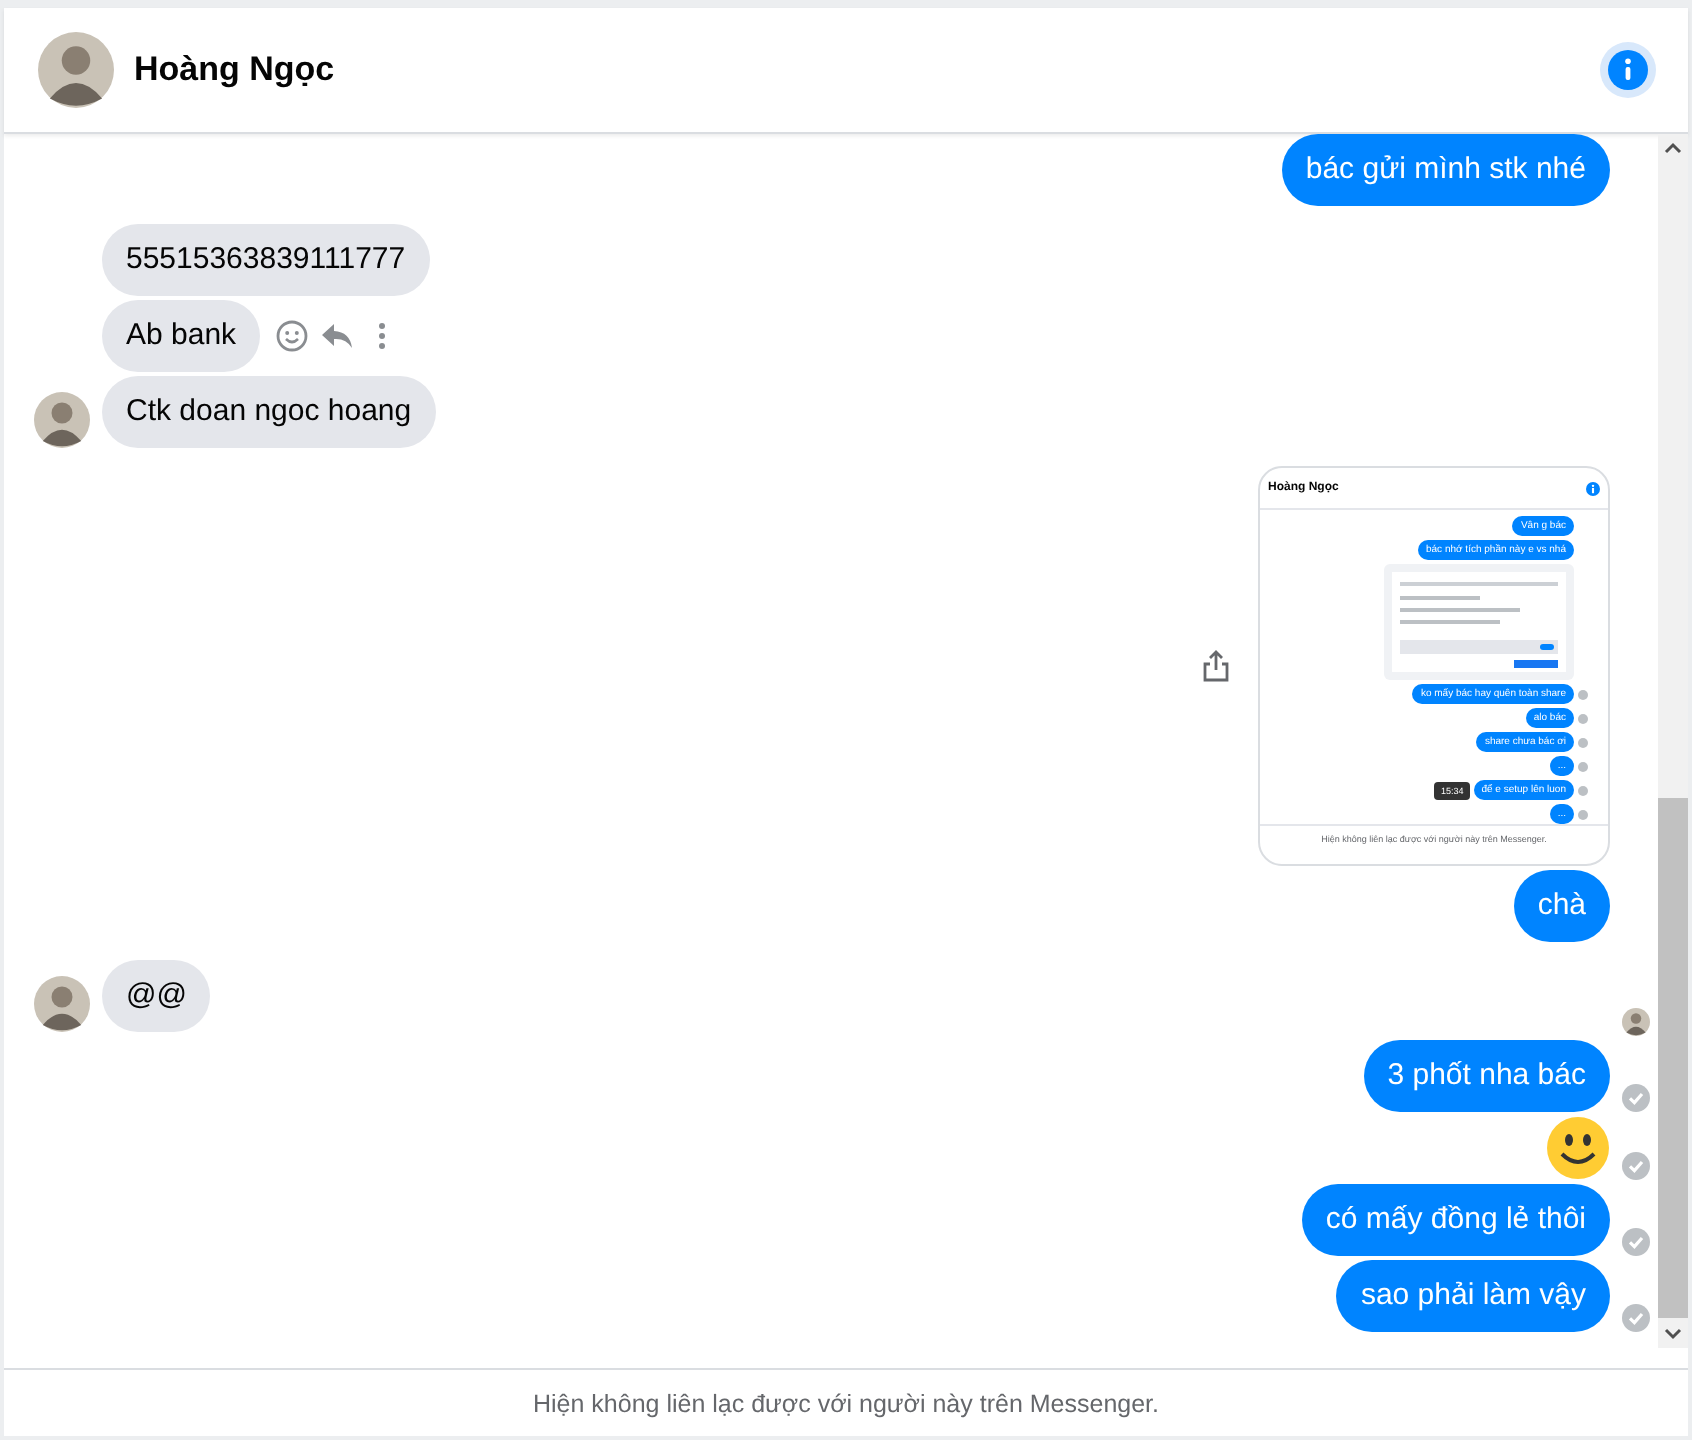  Describe the element at coordinates (266, 260) in the screenshot. I see `message-bubble: 55515363839111777` at that location.